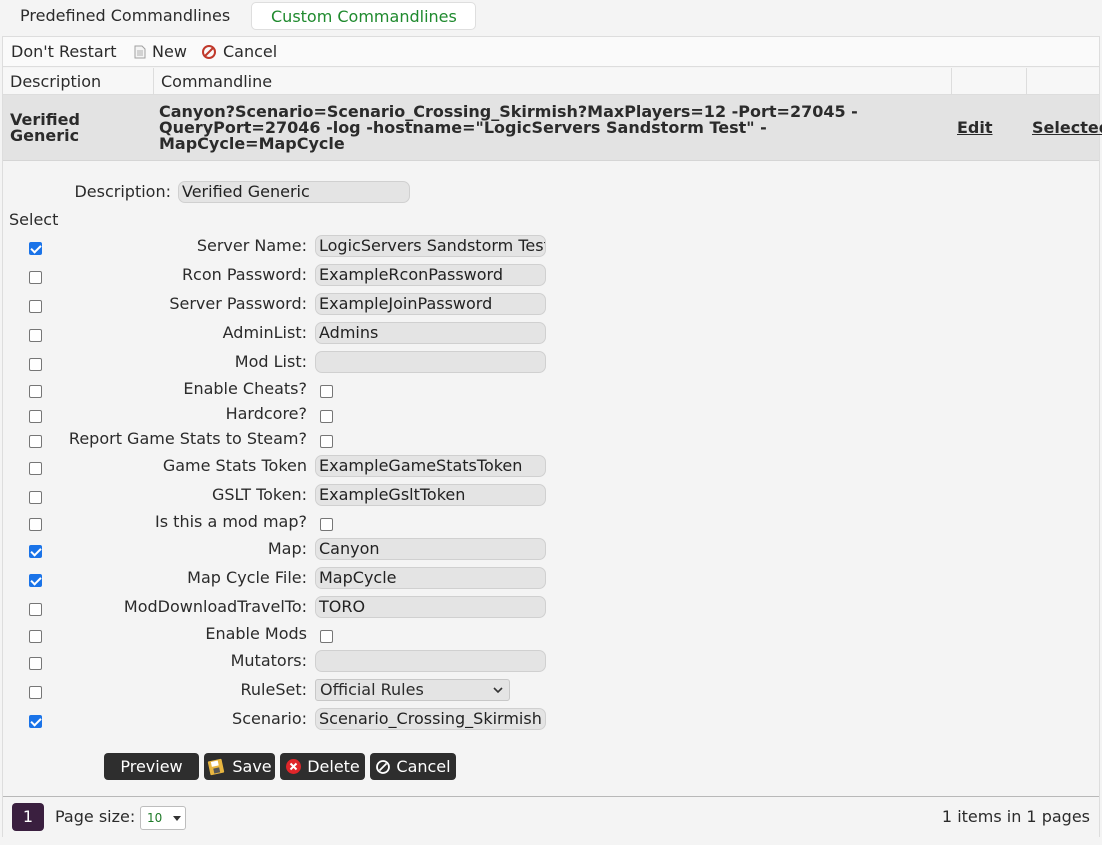 This screenshot has height=845, width=1102. What do you see at coordinates (430, 719) in the screenshot?
I see `field-input: Scenario_Crossing_Skirmish` at bounding box center [430, 719].